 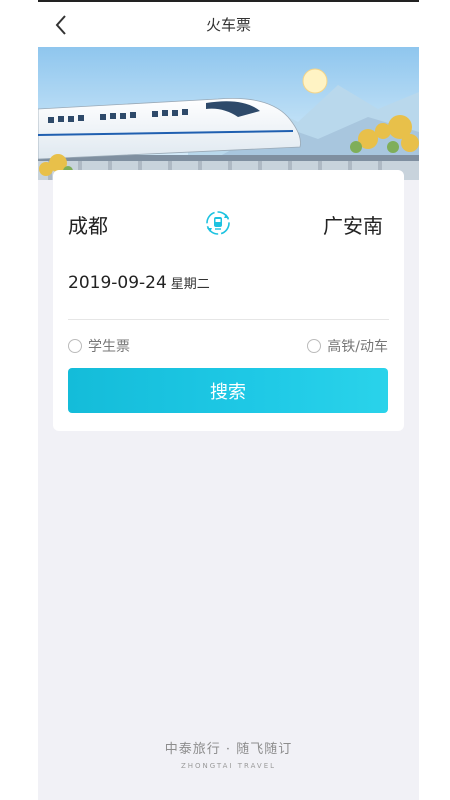 What do you see at coordinates (228, 390) in the screenshot?
I see `search-button: 搜索` at bounding box center [228, 390].